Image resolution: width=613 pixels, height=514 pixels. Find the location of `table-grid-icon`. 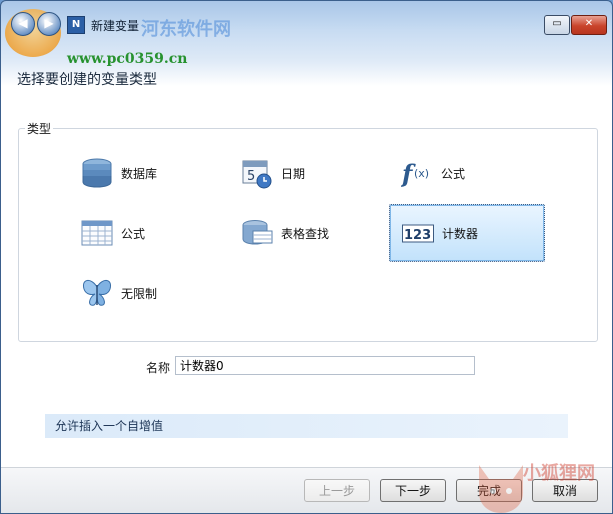

table-grid-icon is located at coordinates (97, 233).